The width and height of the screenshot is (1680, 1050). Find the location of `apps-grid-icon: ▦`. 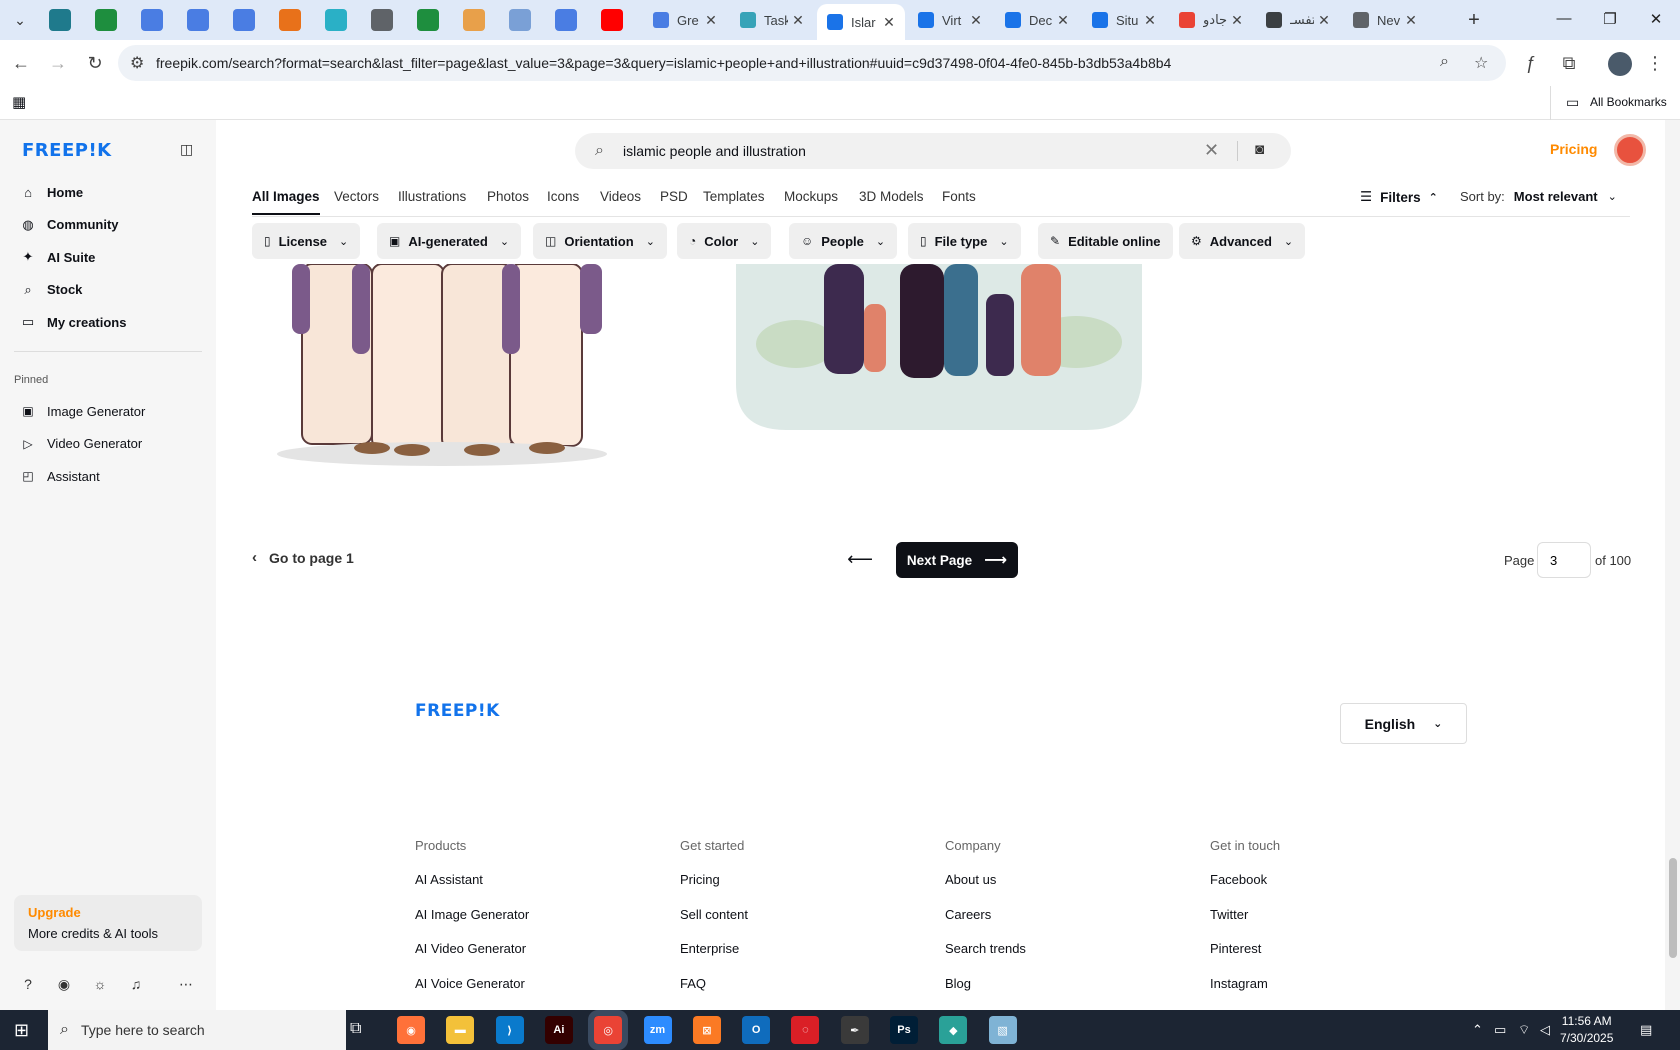

apps-grid-icon: ▦ is located at coordinates (19, 102).